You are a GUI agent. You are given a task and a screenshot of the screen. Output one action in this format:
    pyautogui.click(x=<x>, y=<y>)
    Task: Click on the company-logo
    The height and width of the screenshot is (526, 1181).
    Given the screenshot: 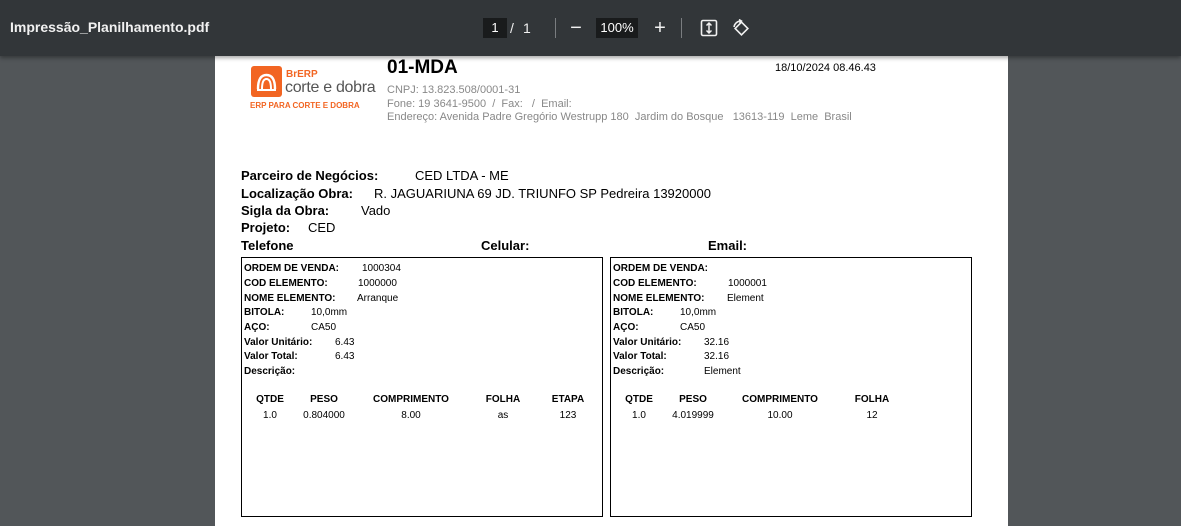 What is the action you would take?
    pyautogui.click(x=266, y=81)
    